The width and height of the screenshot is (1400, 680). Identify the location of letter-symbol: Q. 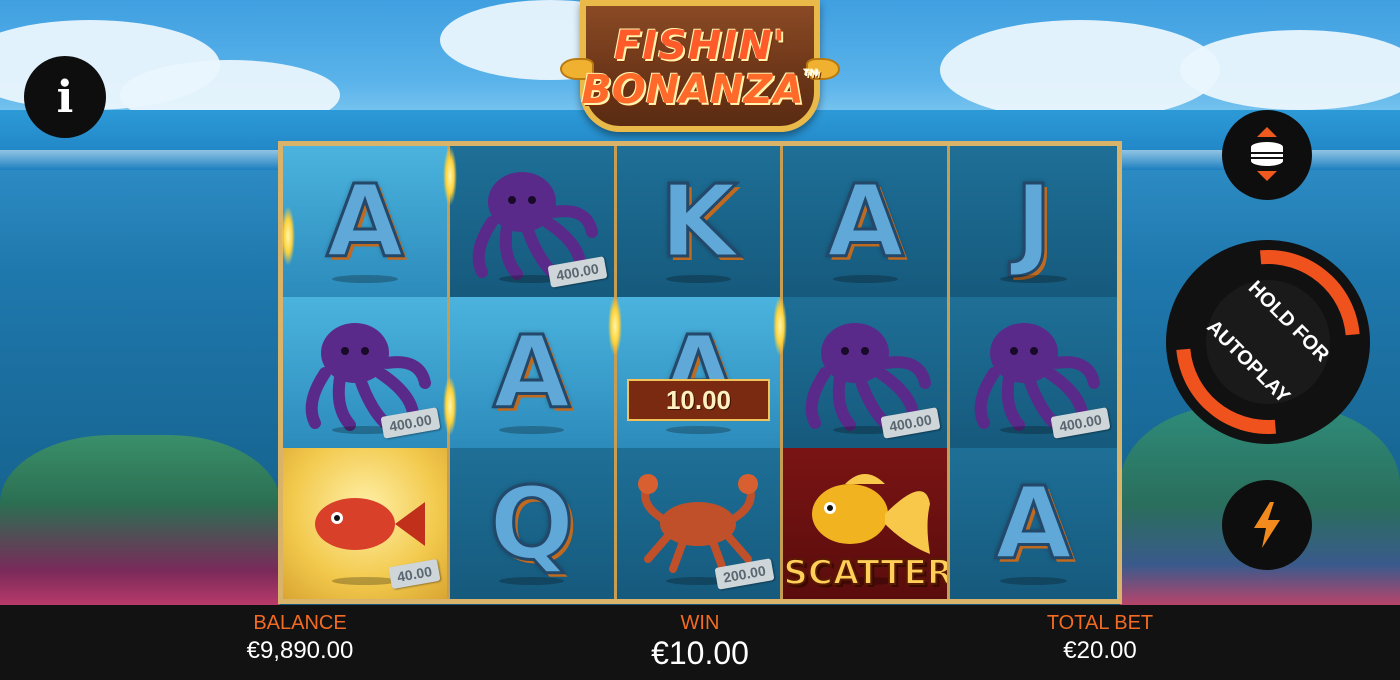
(532, 523).